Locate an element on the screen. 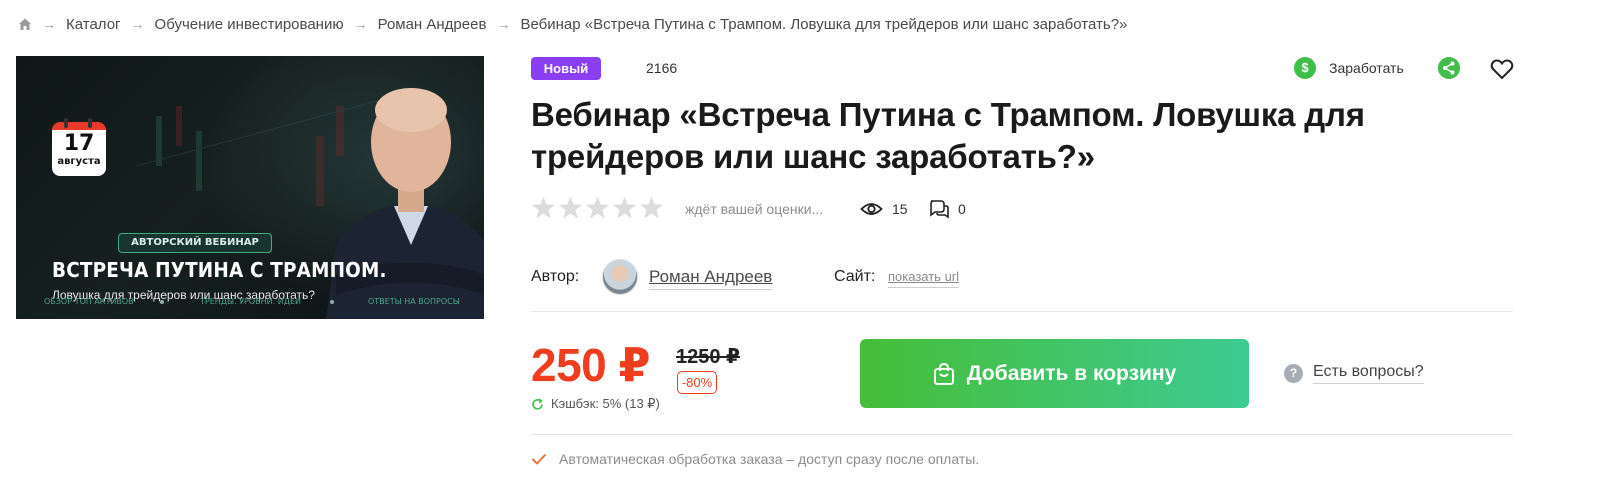 The width and height of the screenshot is (1600, 494). breadcrumb-investing: Обучение инвестированию is located at coordinates (249, 24).